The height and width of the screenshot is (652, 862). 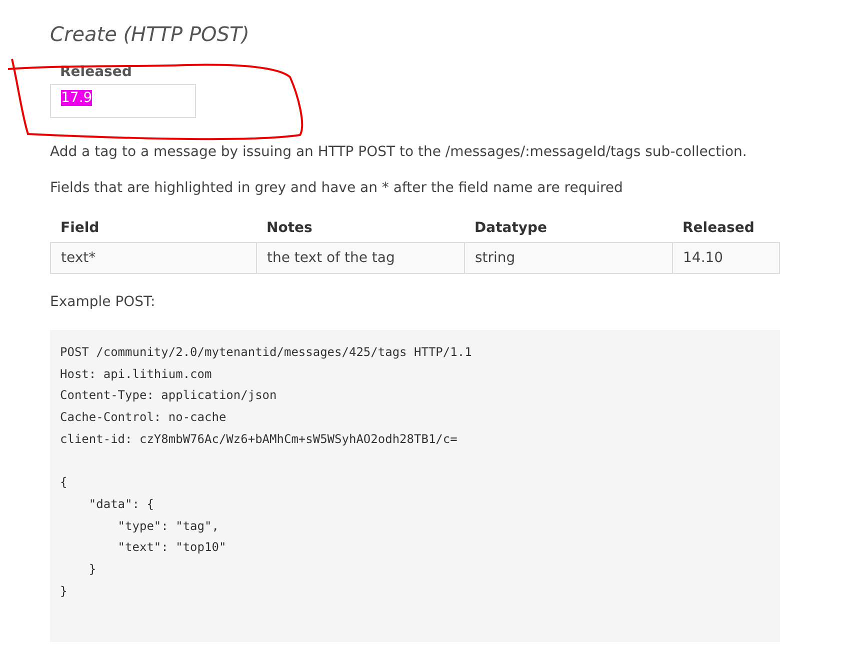 I want to click on column-header: Datatype, so click(x=568, y=228).